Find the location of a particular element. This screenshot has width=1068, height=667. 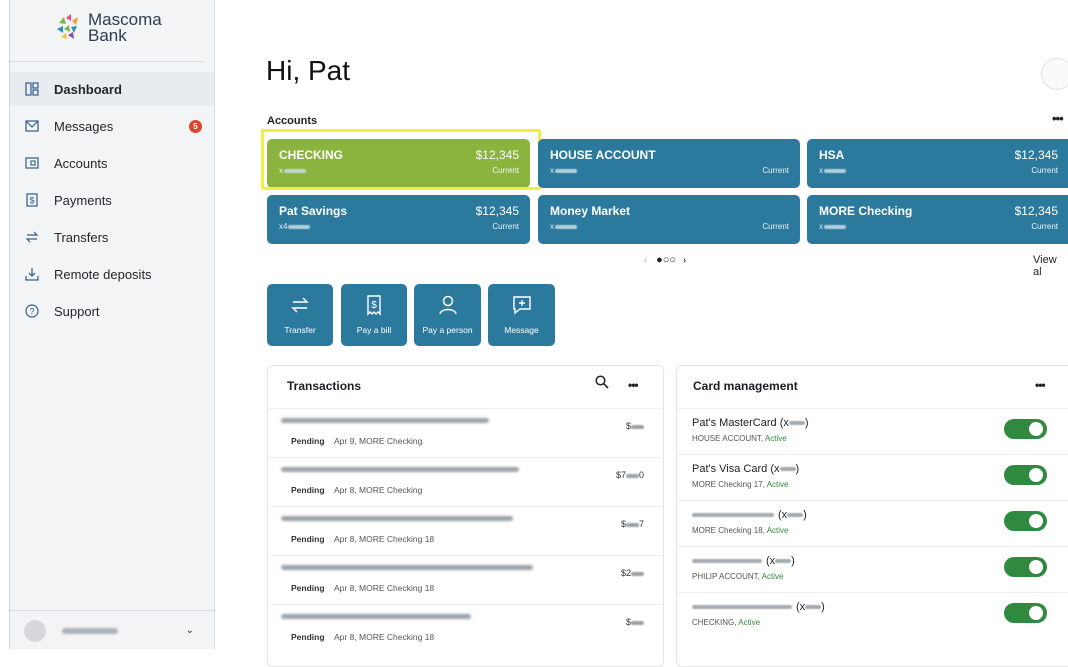

sidebar-item-payments: $ Payments is located at coordinates (112, 200).